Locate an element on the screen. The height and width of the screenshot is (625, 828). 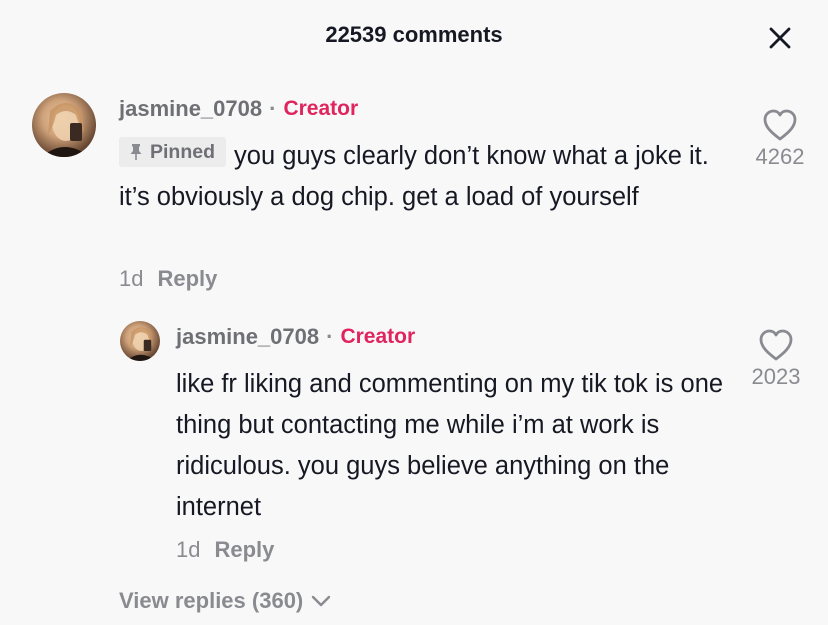
like-count: 4262 is located at coordinates (780, 156).